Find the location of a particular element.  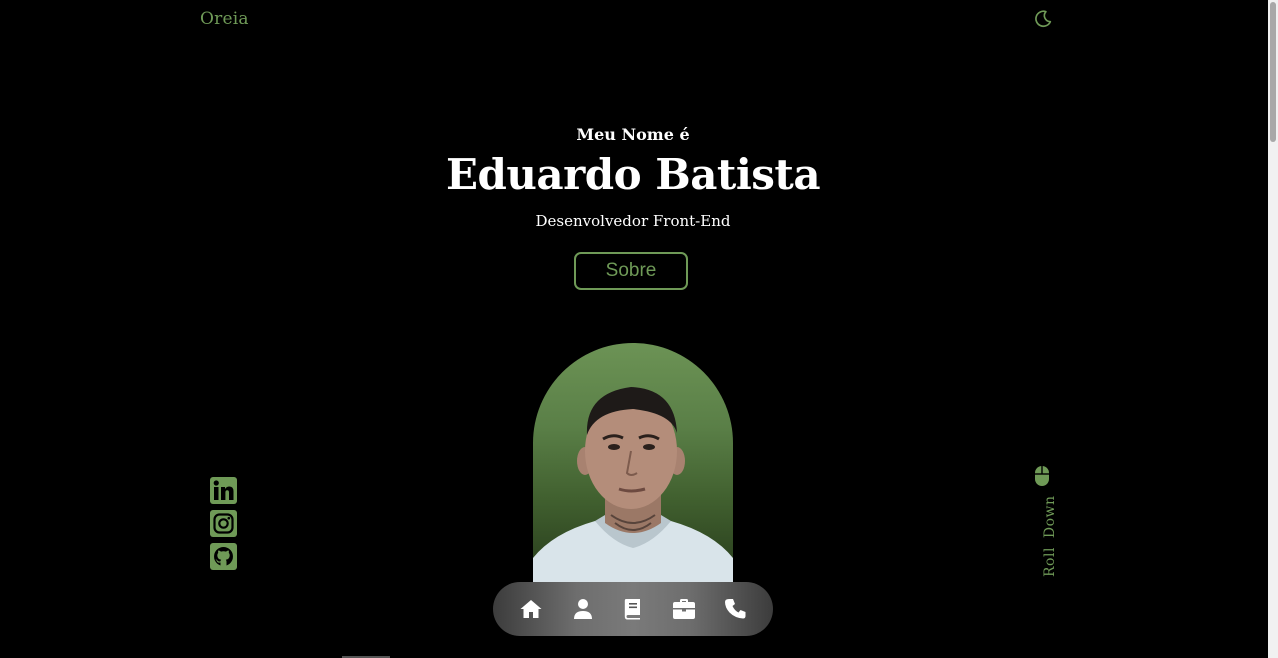

social-links is located at coordinates (224, 526).